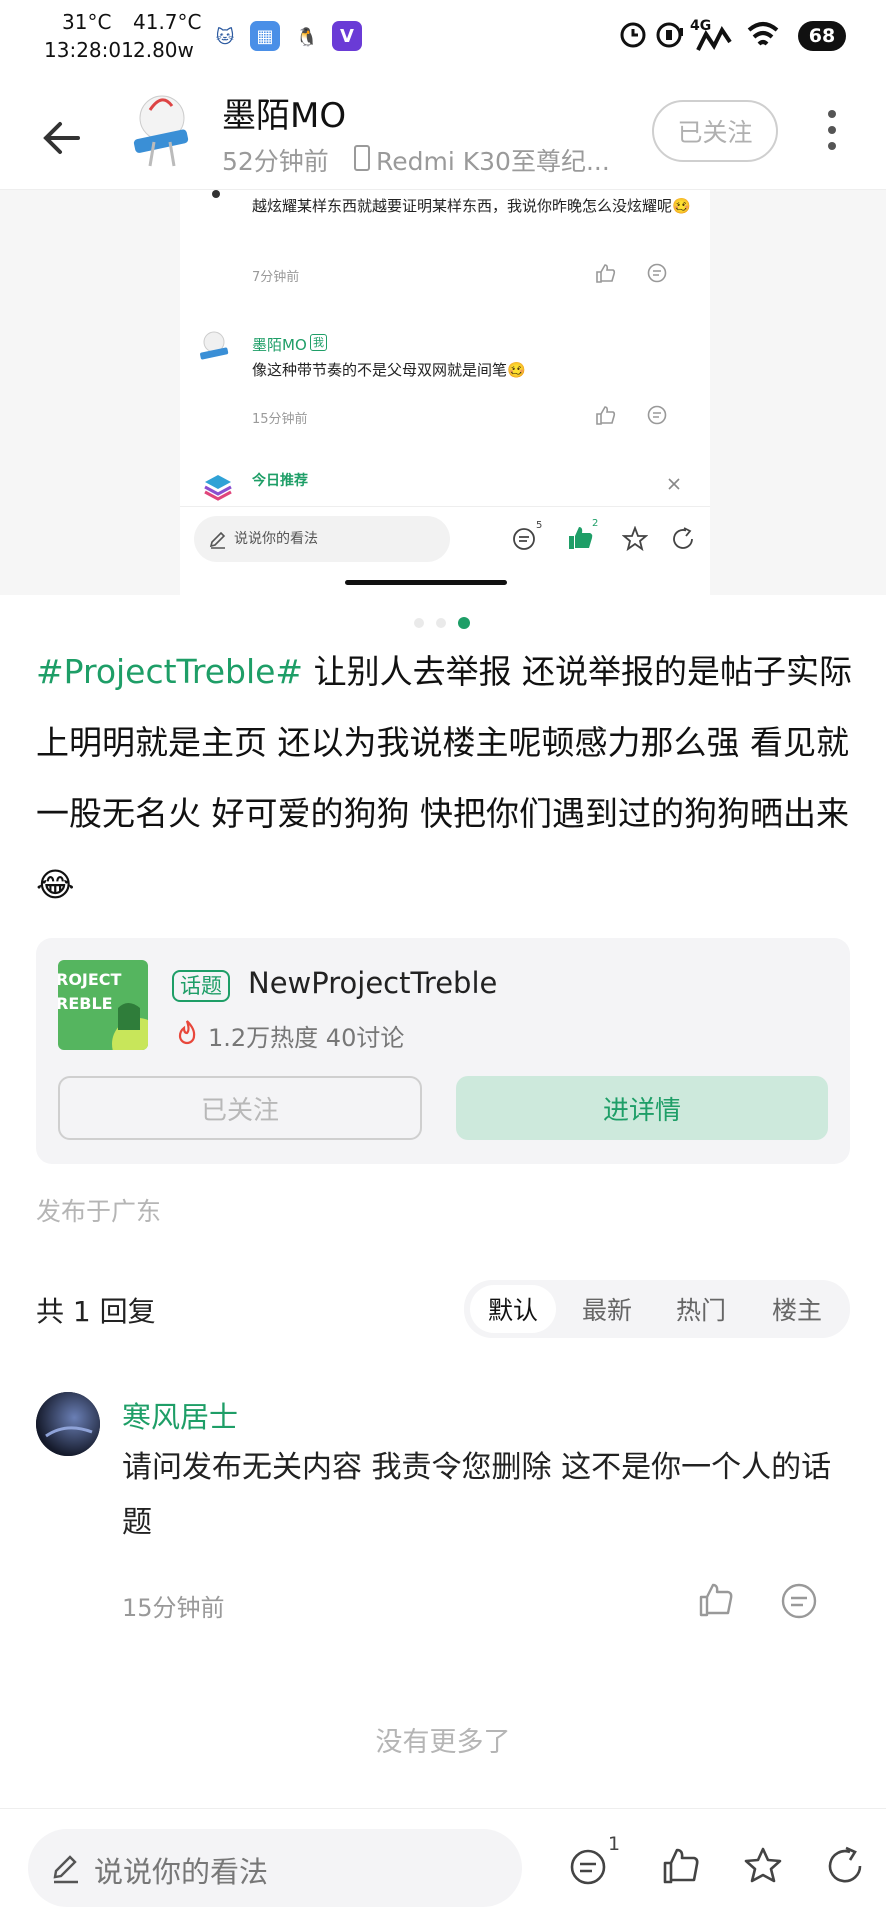  Describe the element at coordinates (240, 1108) in the screenshot. I see `follow-topic-button: 已关注` at that location.